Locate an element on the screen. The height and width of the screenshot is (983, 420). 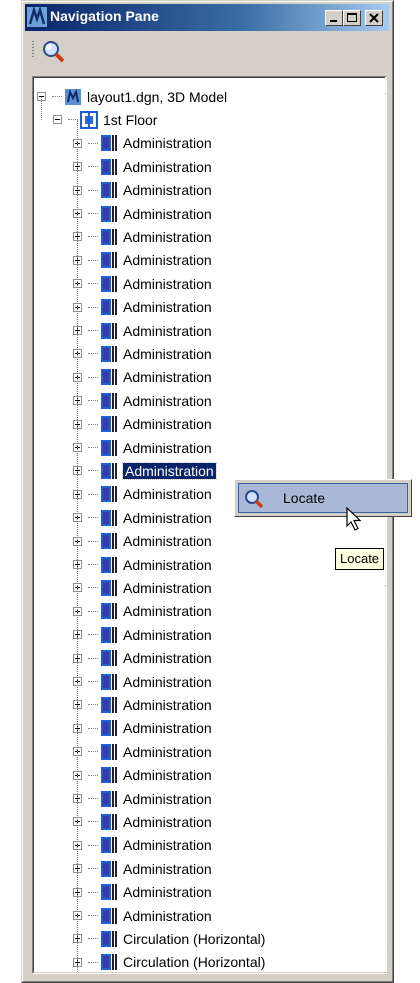
collapse-toggle-icon is located at coordinates (57, 120).